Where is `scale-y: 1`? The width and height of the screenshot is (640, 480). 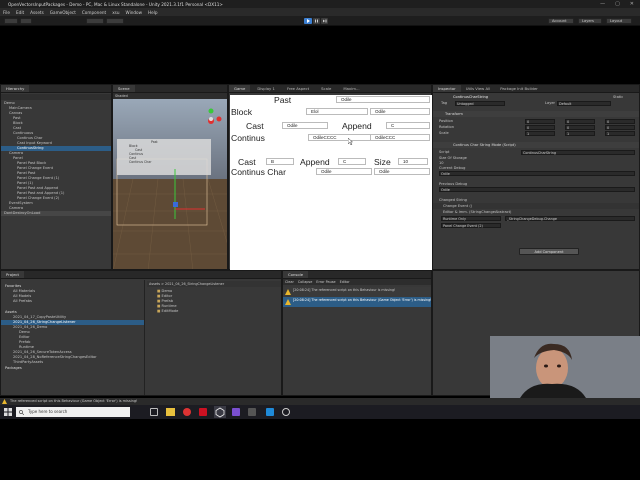
scale-y: 1 is located at coordinates (580, 133).